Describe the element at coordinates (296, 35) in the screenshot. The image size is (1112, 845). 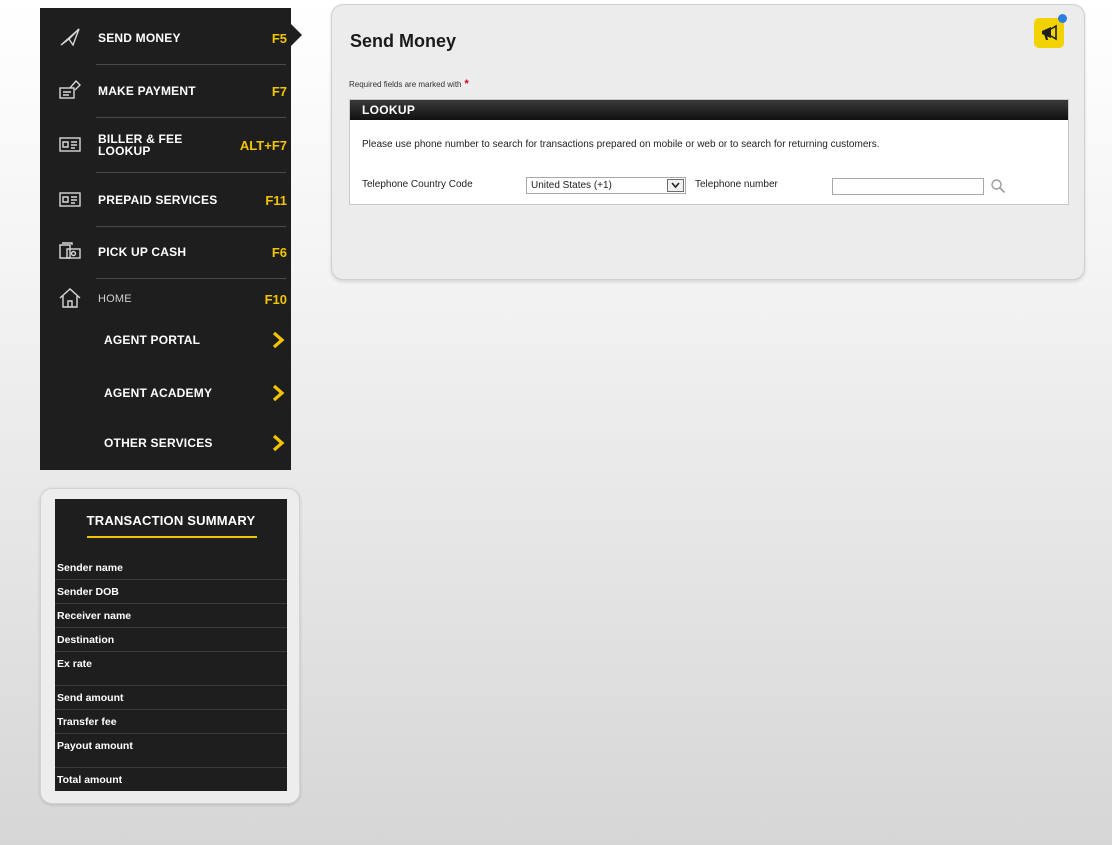
I see `active-indicator` at that location.